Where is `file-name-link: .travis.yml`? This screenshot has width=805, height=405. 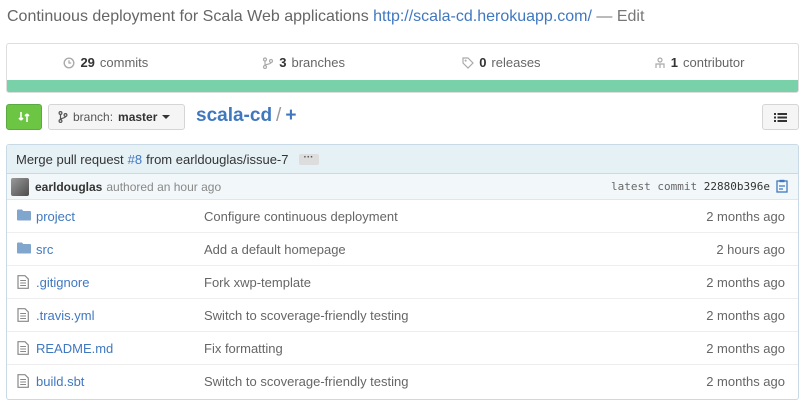 file-name-link: .travis.yml is located at coordinates (65, 315).